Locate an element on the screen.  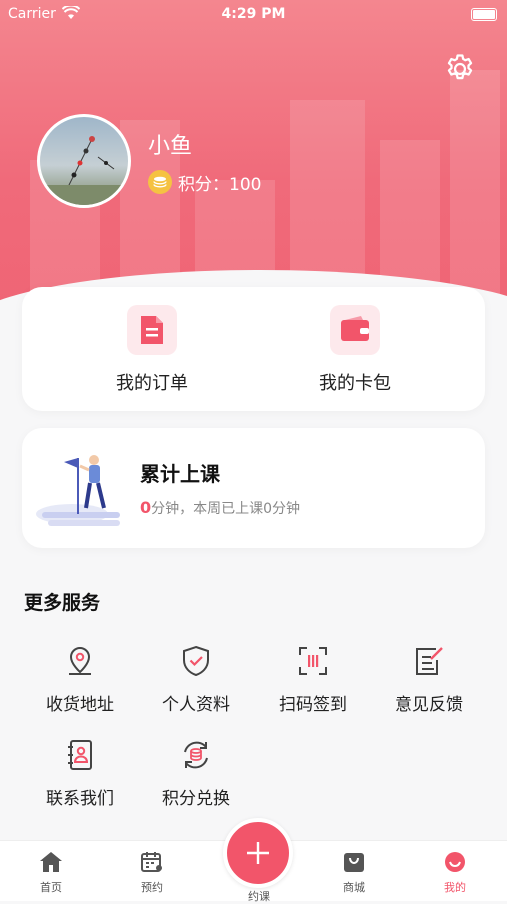
book-class-button is located at coordinates (258, 853).